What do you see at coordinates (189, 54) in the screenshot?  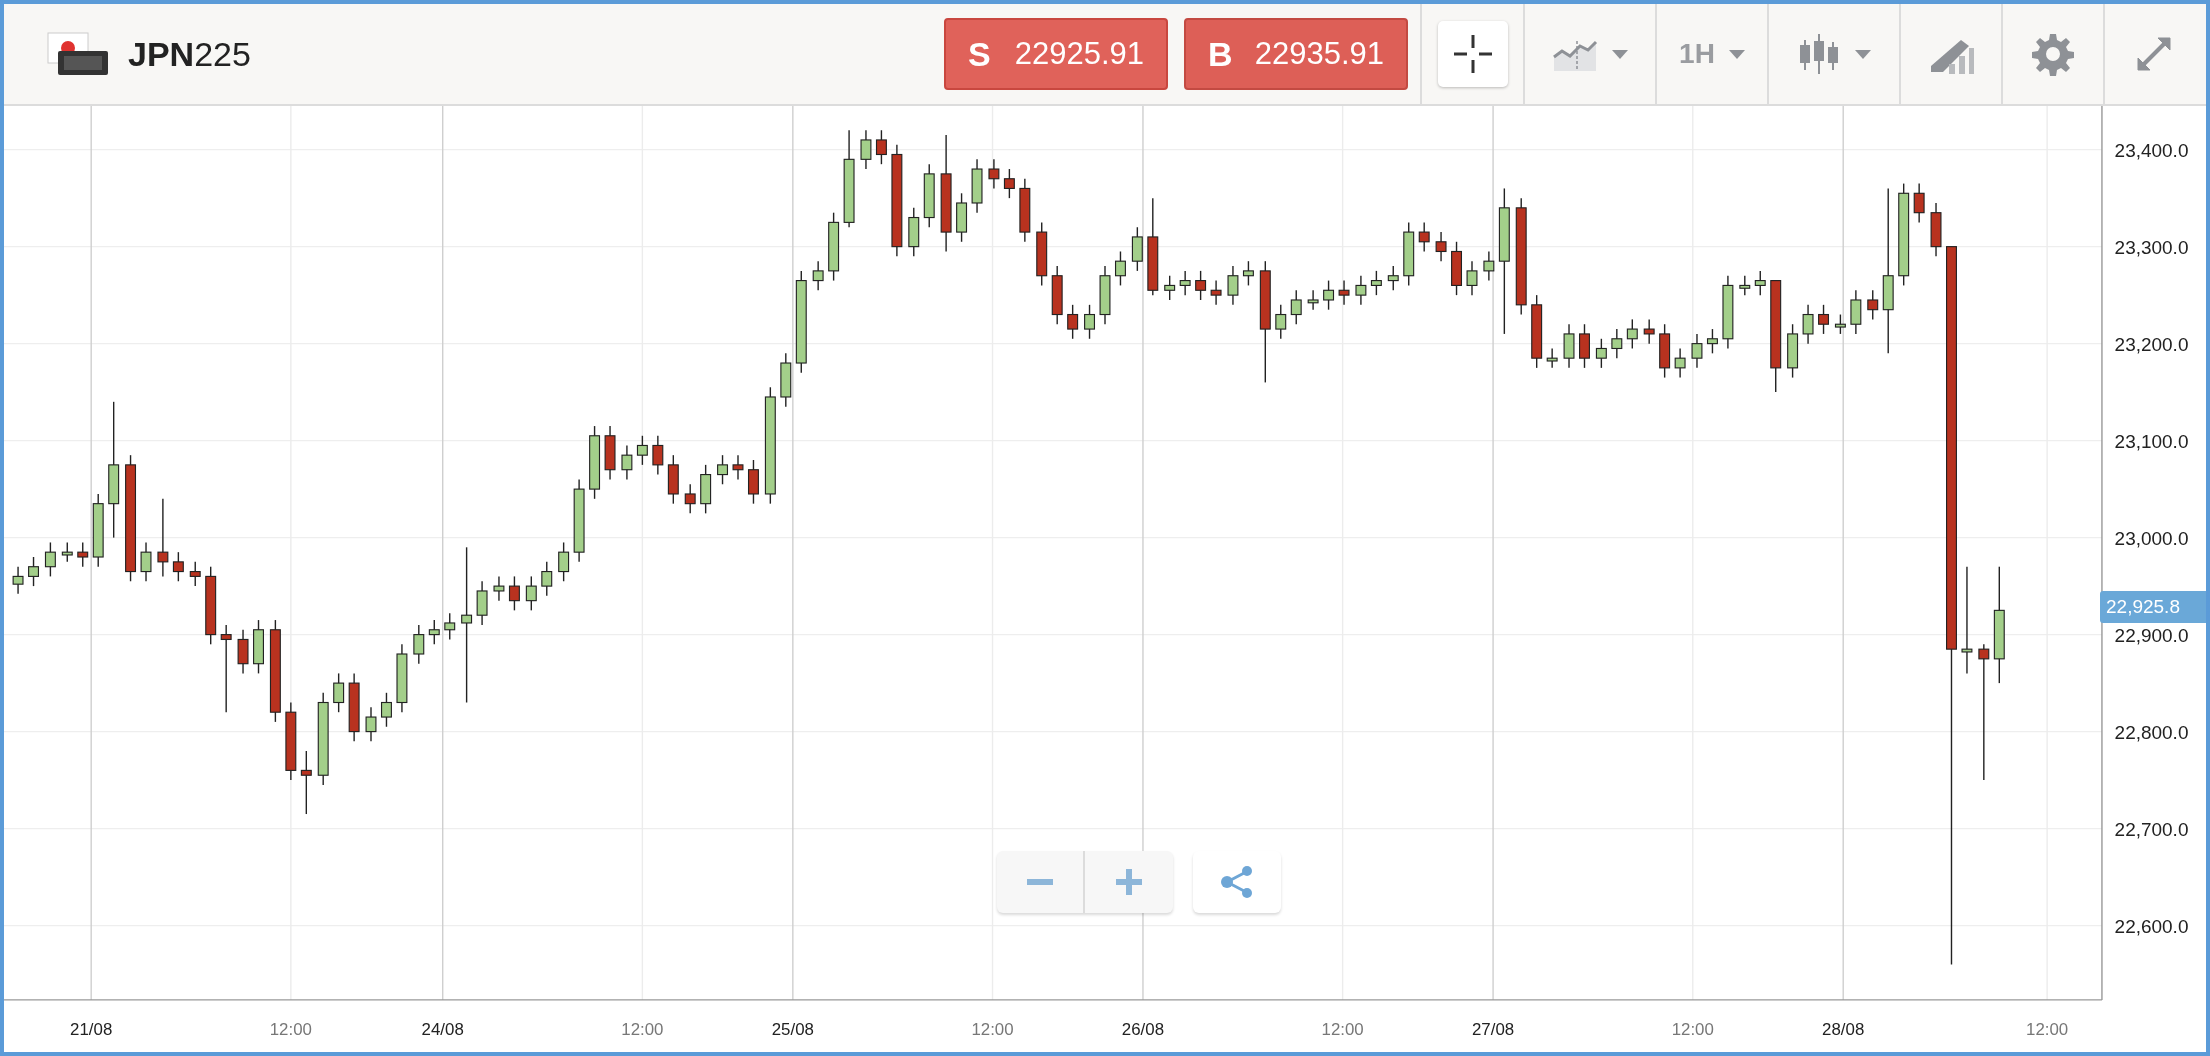 I see `instrument-title: JPN225` at bounding box center [189, 54].